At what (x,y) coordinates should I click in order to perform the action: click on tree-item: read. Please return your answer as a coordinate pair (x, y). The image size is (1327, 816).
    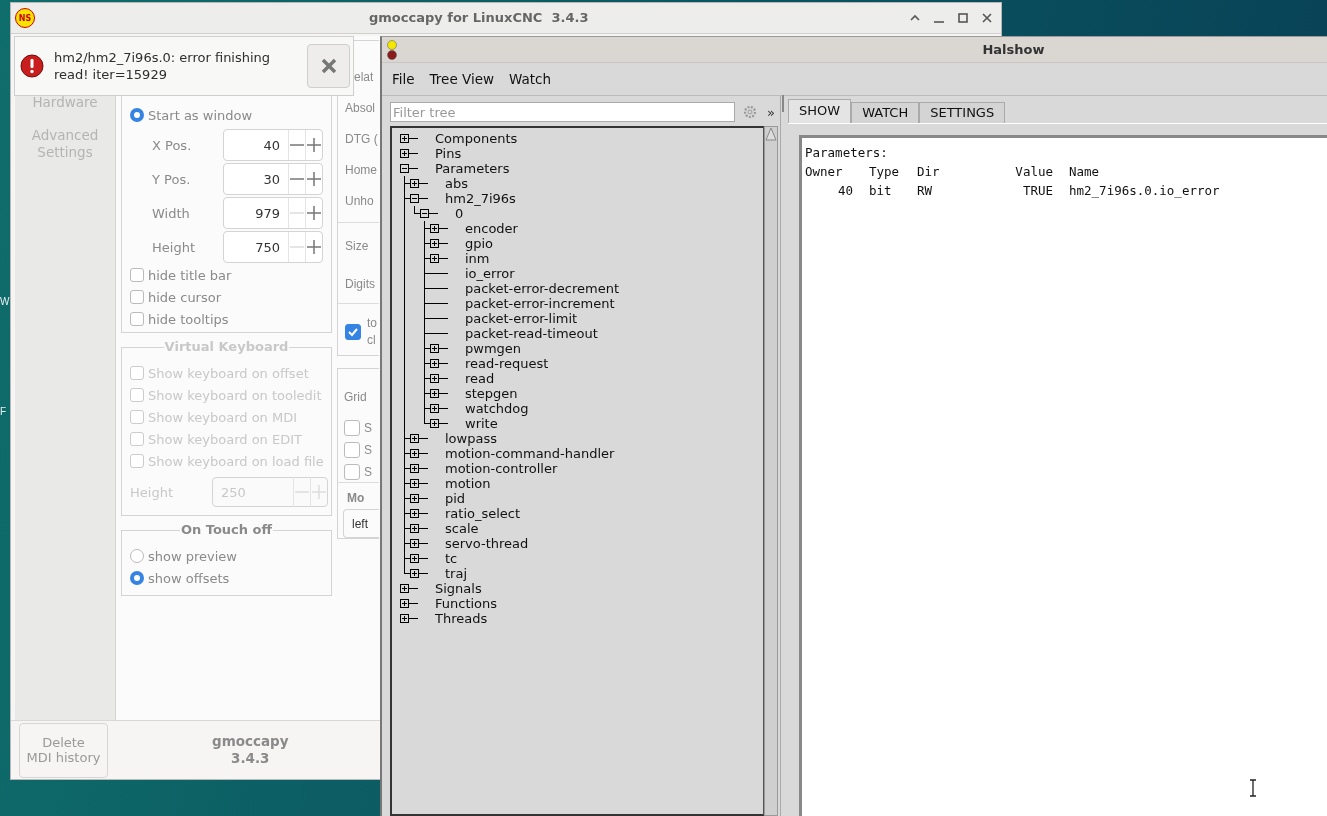
    Looking at the image, I should click on (475, 378).